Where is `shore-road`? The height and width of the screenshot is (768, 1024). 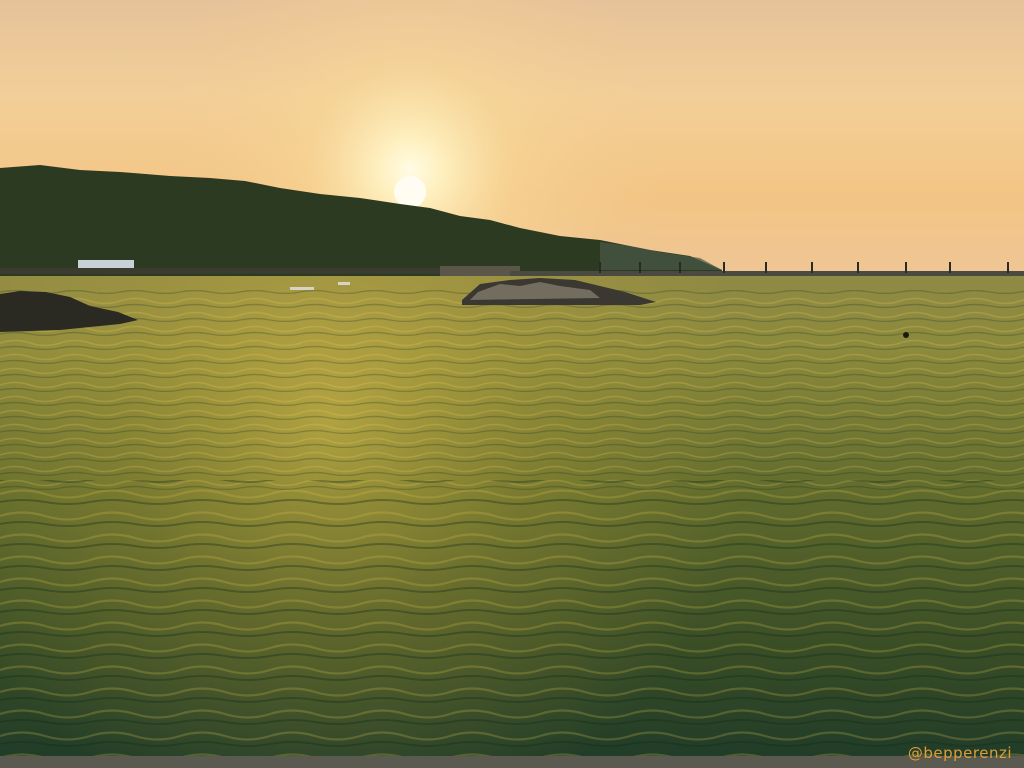 shore-road is located at coordinates (230, 271).